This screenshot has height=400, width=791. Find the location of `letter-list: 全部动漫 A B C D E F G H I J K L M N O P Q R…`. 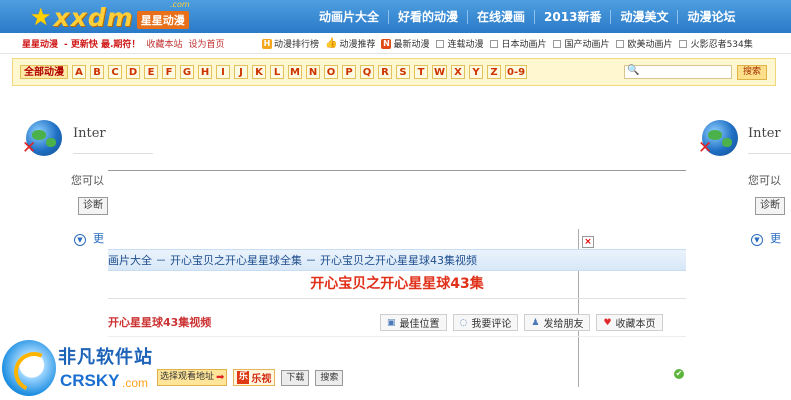

letter-list: 全部动漫 A B C D E F G H I J K L M N O P Q R… is located at coordinates (274, 72).